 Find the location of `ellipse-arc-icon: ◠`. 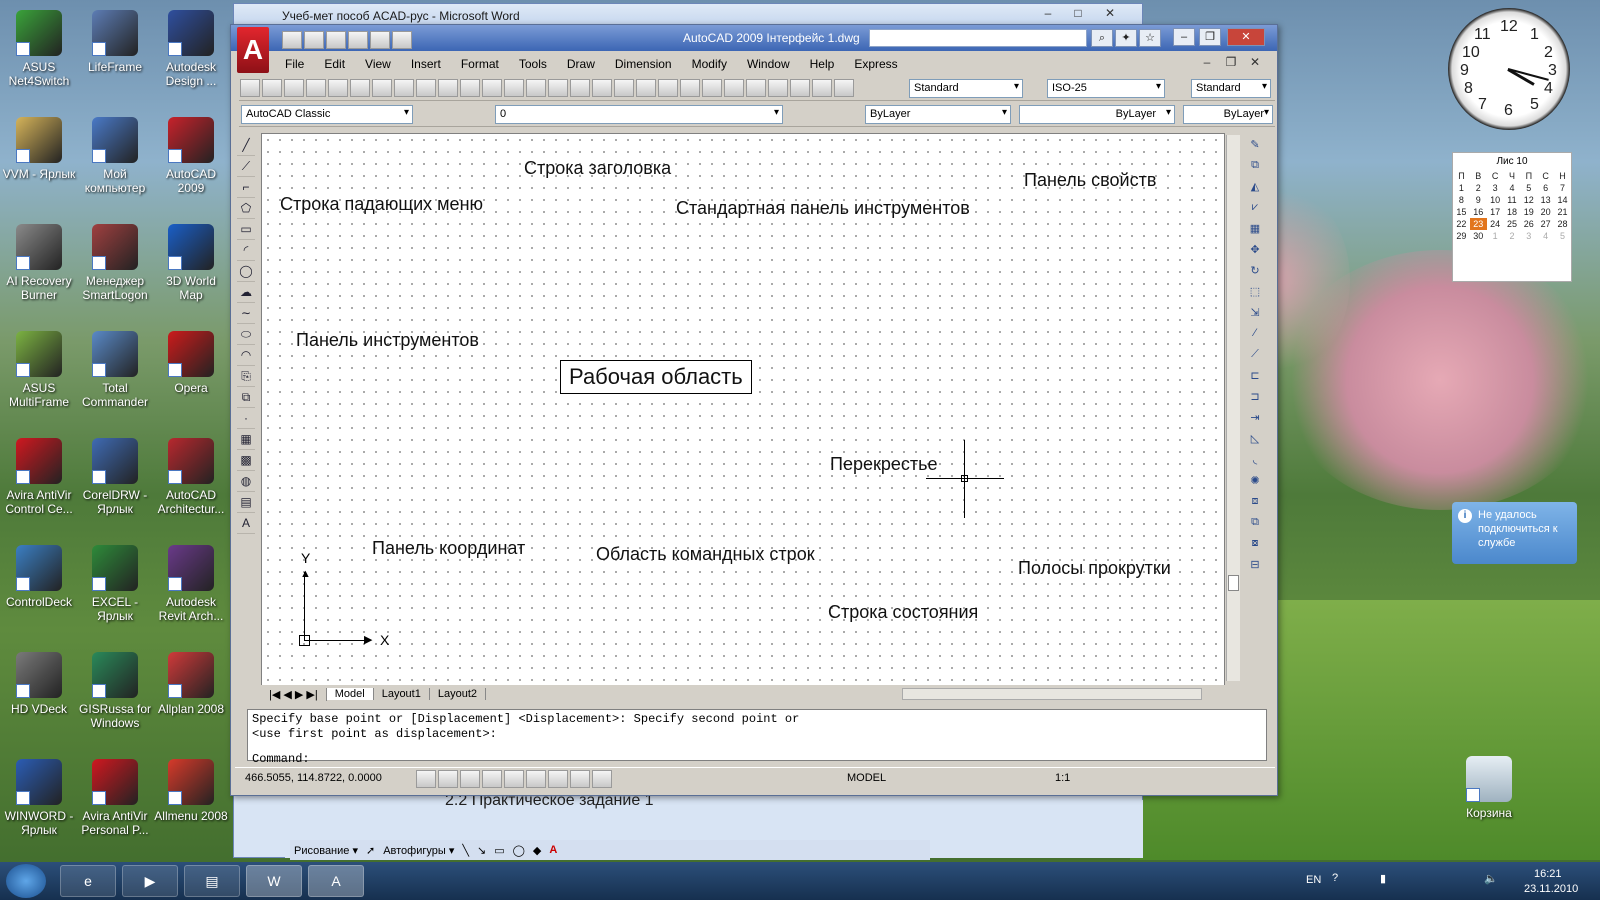

ellipse-arc-icon: ◠ is located at coordinates (246, 357).